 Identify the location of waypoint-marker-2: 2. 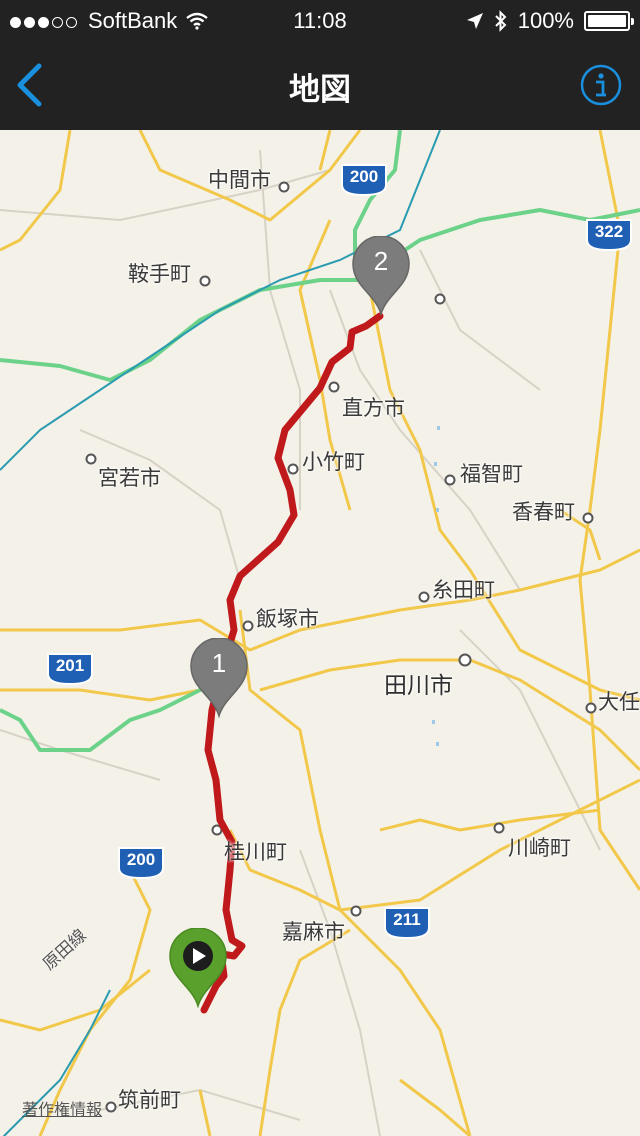
(381, 276).